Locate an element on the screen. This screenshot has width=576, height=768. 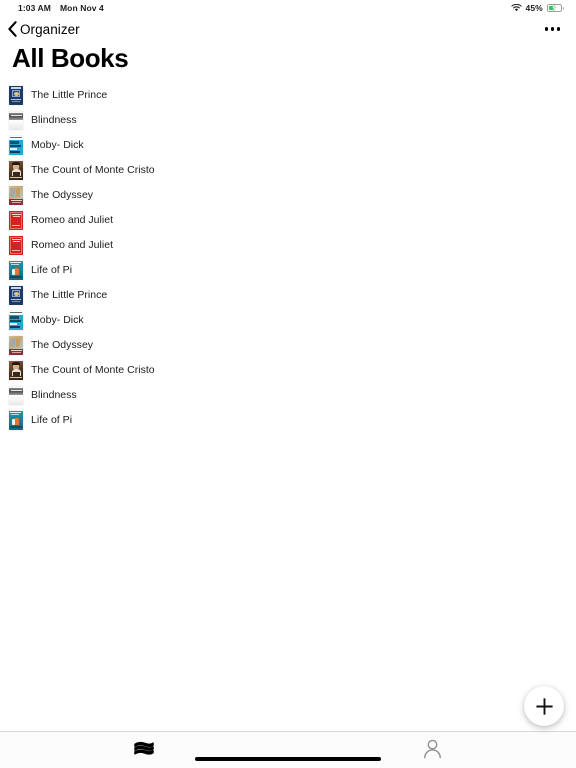
book-cover-the-little-prince is located at coordinates (16, 95).